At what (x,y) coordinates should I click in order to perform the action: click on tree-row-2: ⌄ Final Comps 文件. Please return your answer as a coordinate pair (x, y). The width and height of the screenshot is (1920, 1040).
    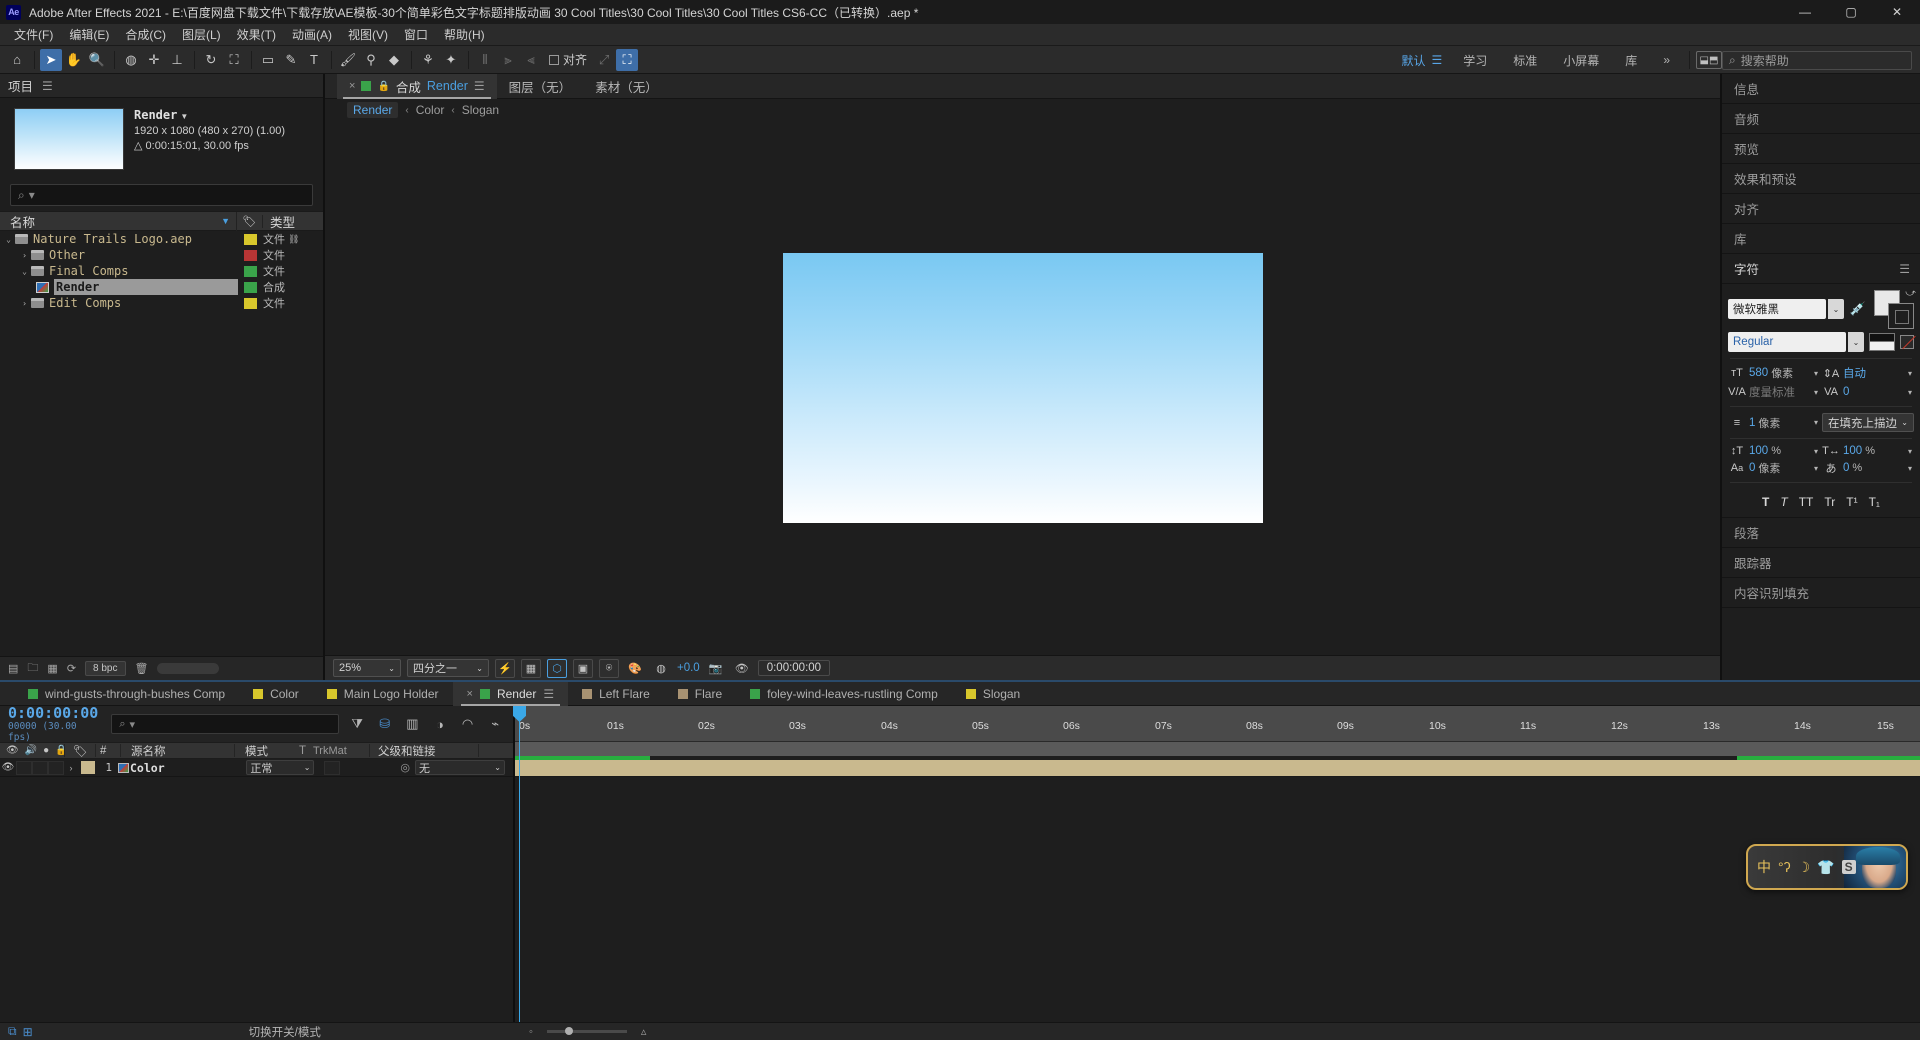
    Looking at the image, I should click on (161, 271).